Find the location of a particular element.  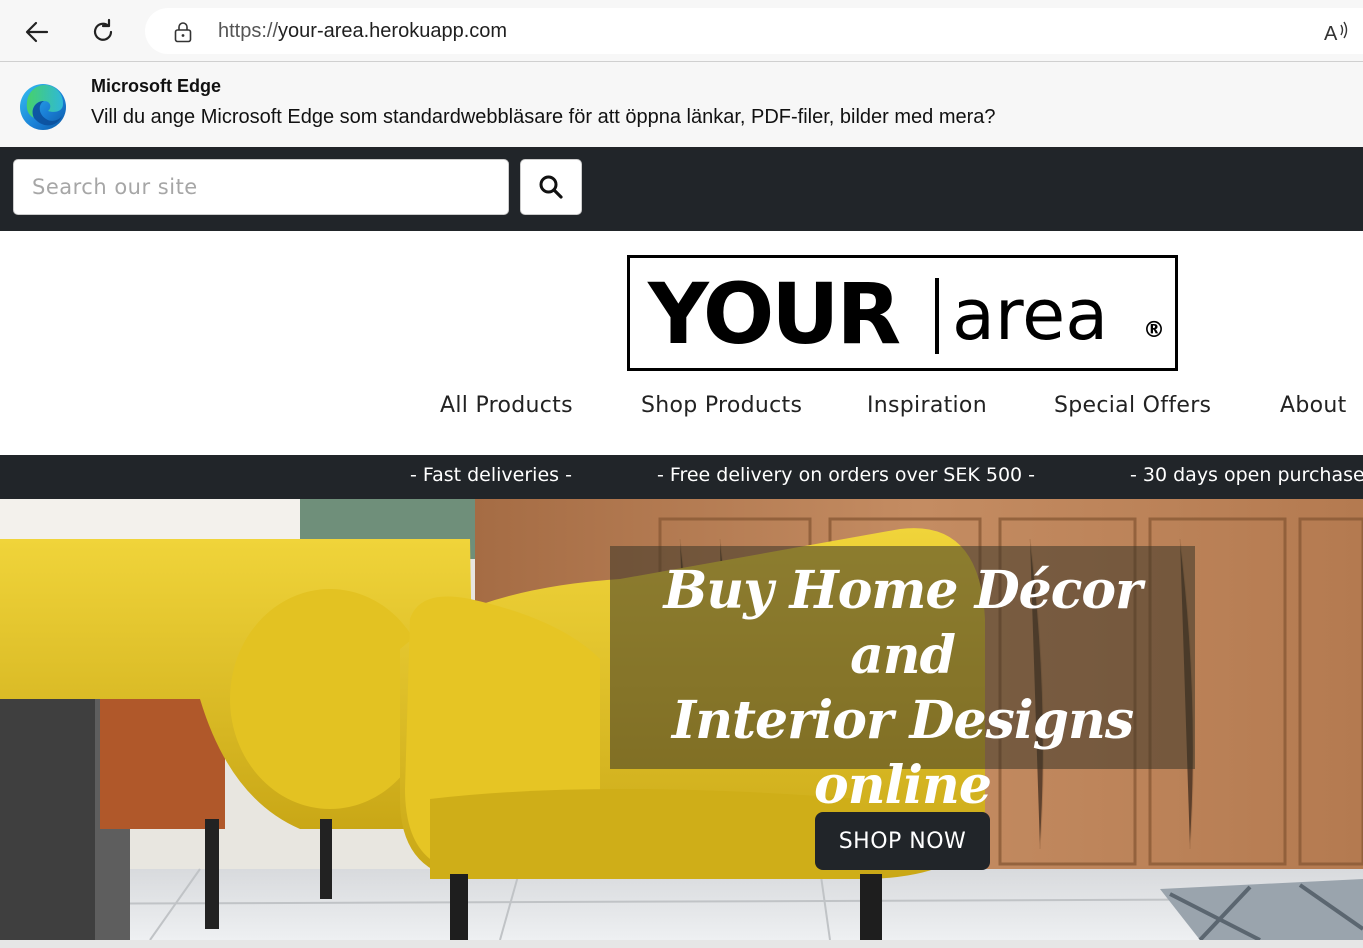

logo-your-text: YOUR is located at coordinates (774, 314).